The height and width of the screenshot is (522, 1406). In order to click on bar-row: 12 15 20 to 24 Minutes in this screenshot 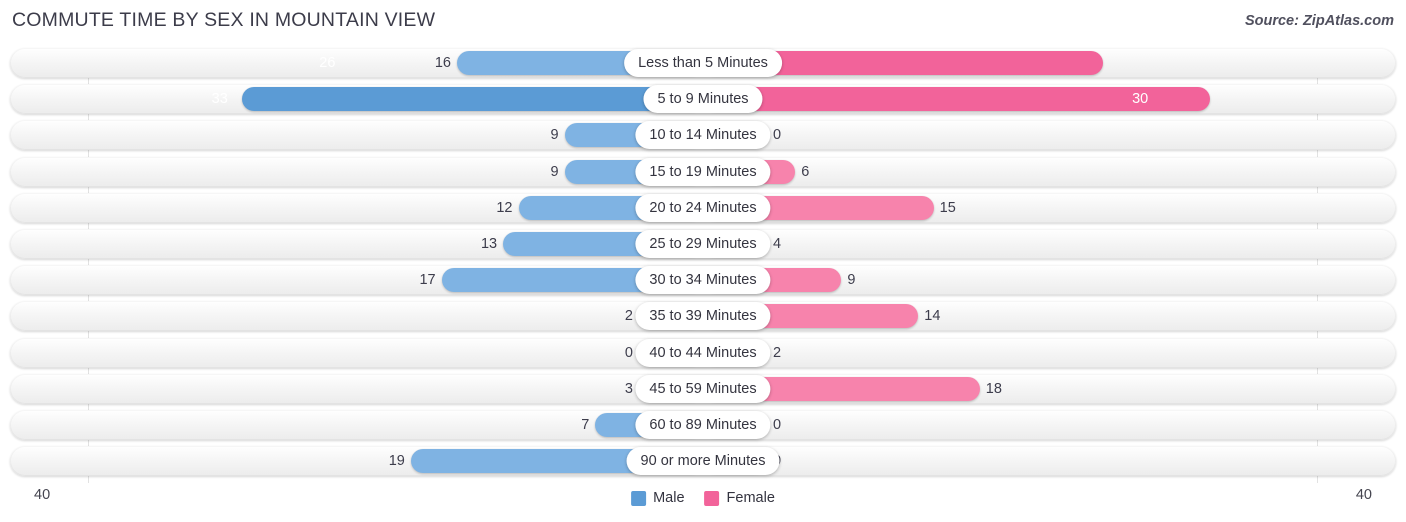, I will do `click(703, 207)`.